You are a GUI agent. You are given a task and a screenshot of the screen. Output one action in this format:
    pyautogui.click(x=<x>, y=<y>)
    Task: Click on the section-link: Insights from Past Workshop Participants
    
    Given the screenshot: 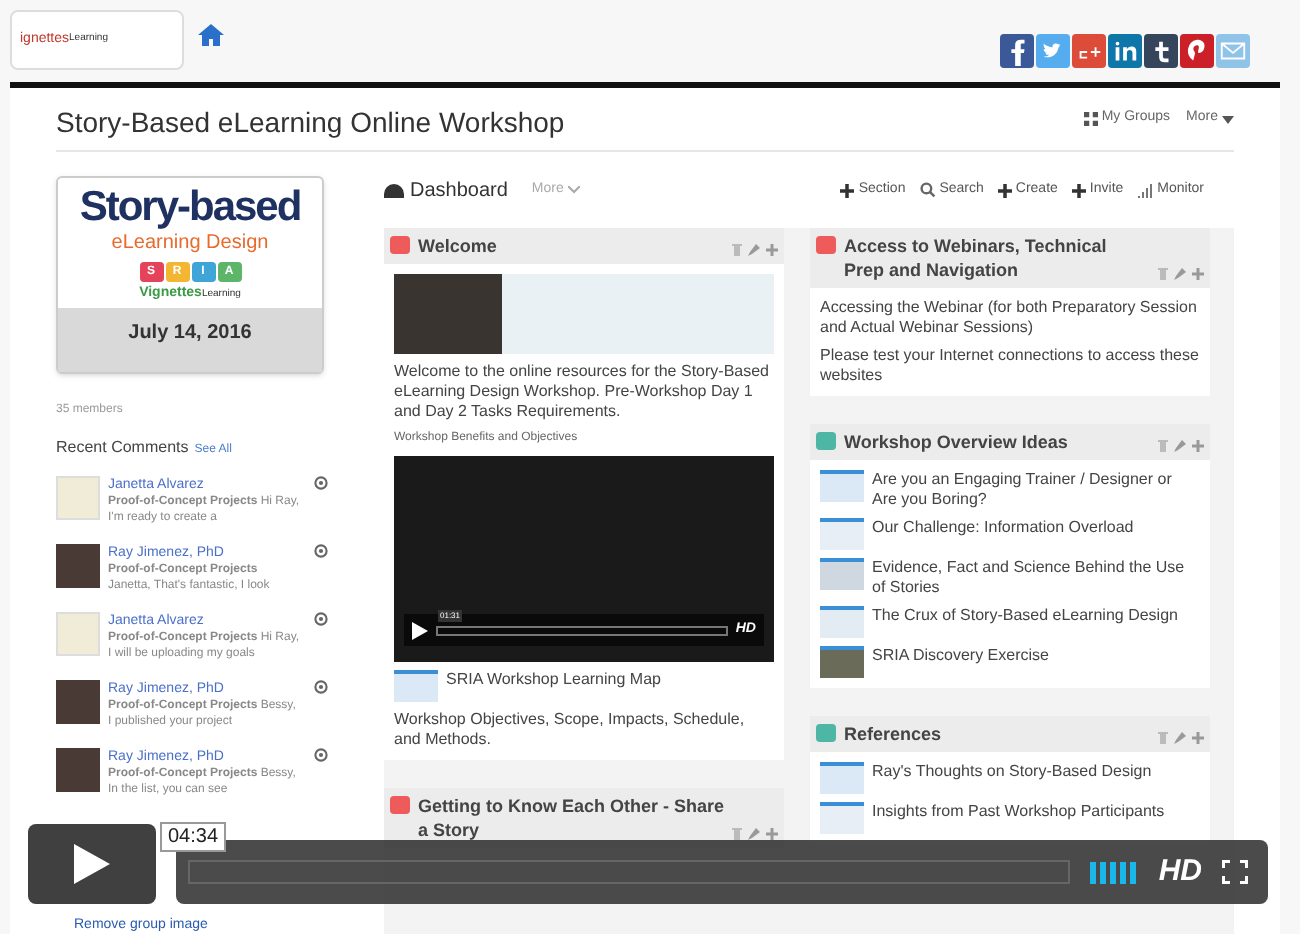 What is the action you would take?
    pyautogui.click(x=1018, y=812)
    